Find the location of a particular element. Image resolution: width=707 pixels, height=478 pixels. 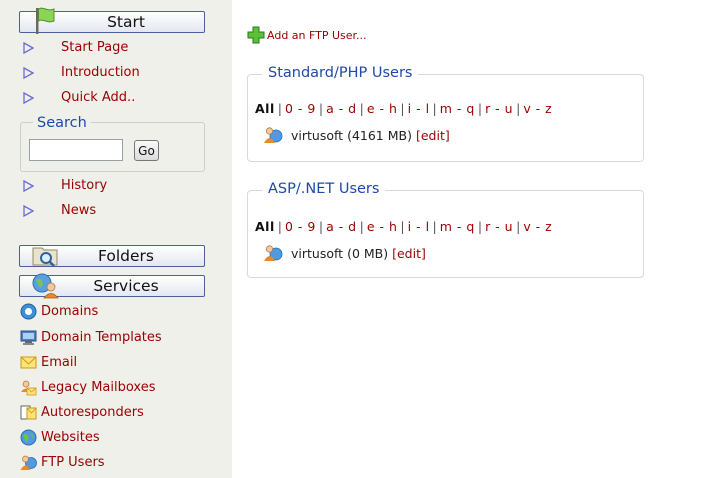

service-item-websites: Websites is located at coordinates (60, 437).